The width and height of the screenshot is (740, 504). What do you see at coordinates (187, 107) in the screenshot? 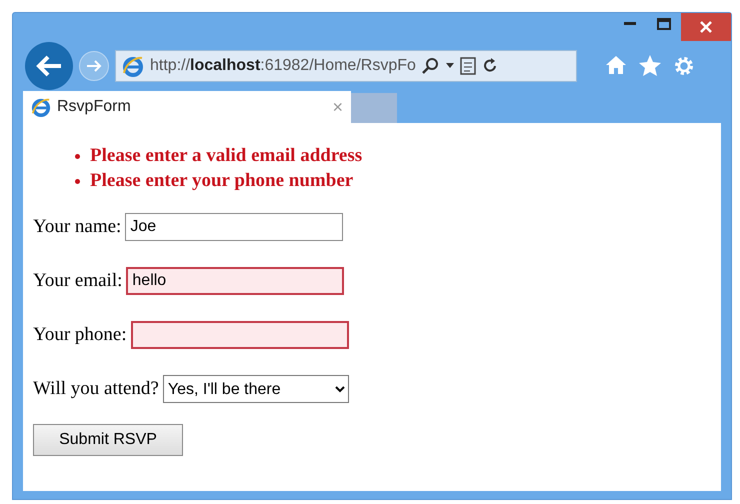
I see `browser-tab: RsvpForm ×` at bounding box center [187, 107].